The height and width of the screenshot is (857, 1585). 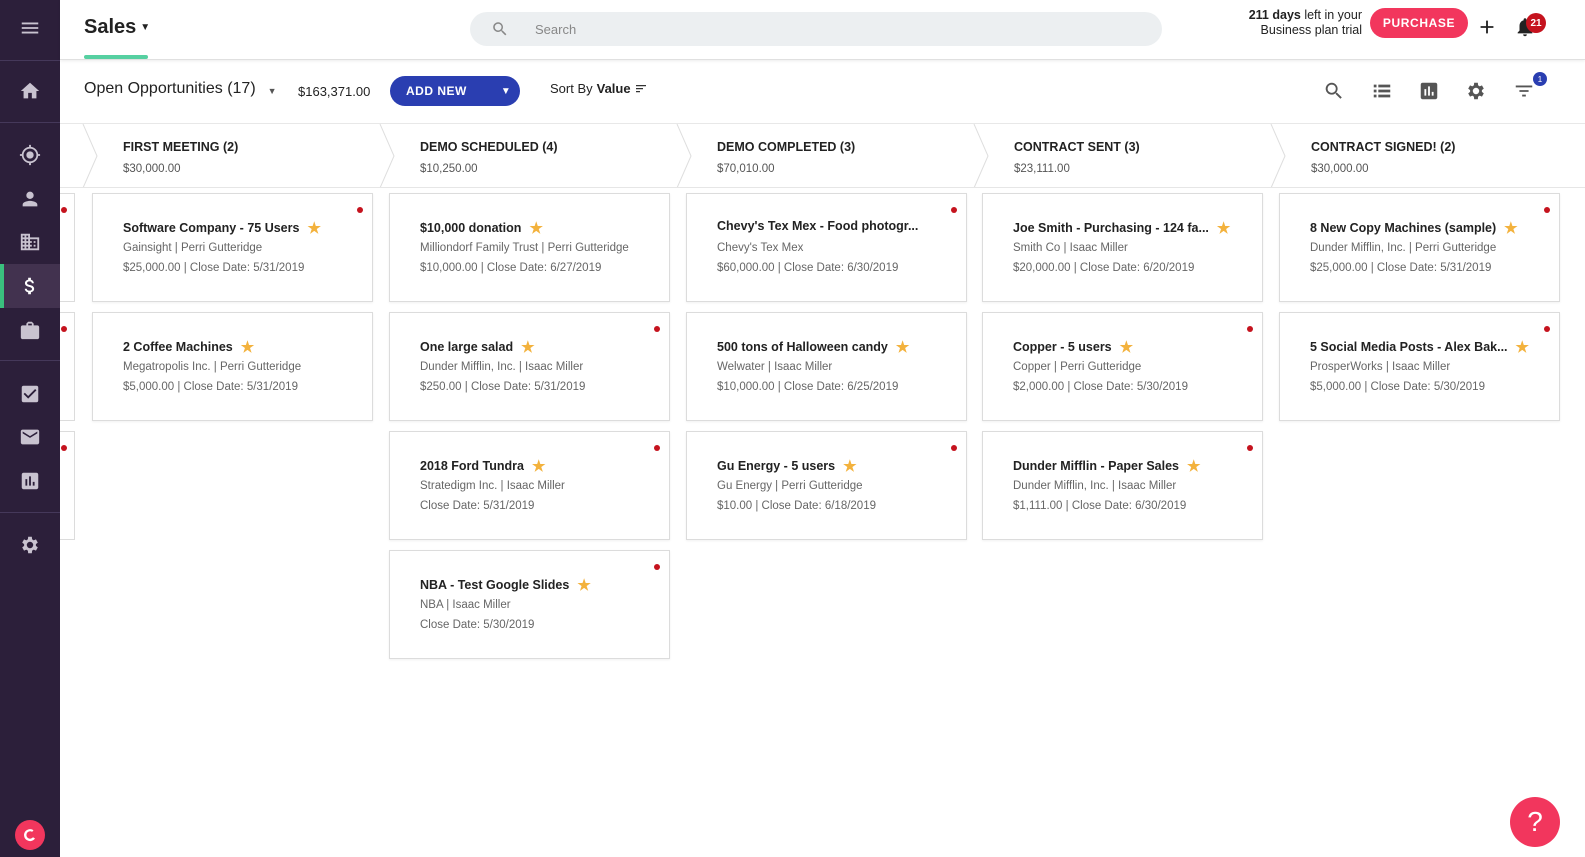 I want to click on chart-icon, so click(x=30, y=481).